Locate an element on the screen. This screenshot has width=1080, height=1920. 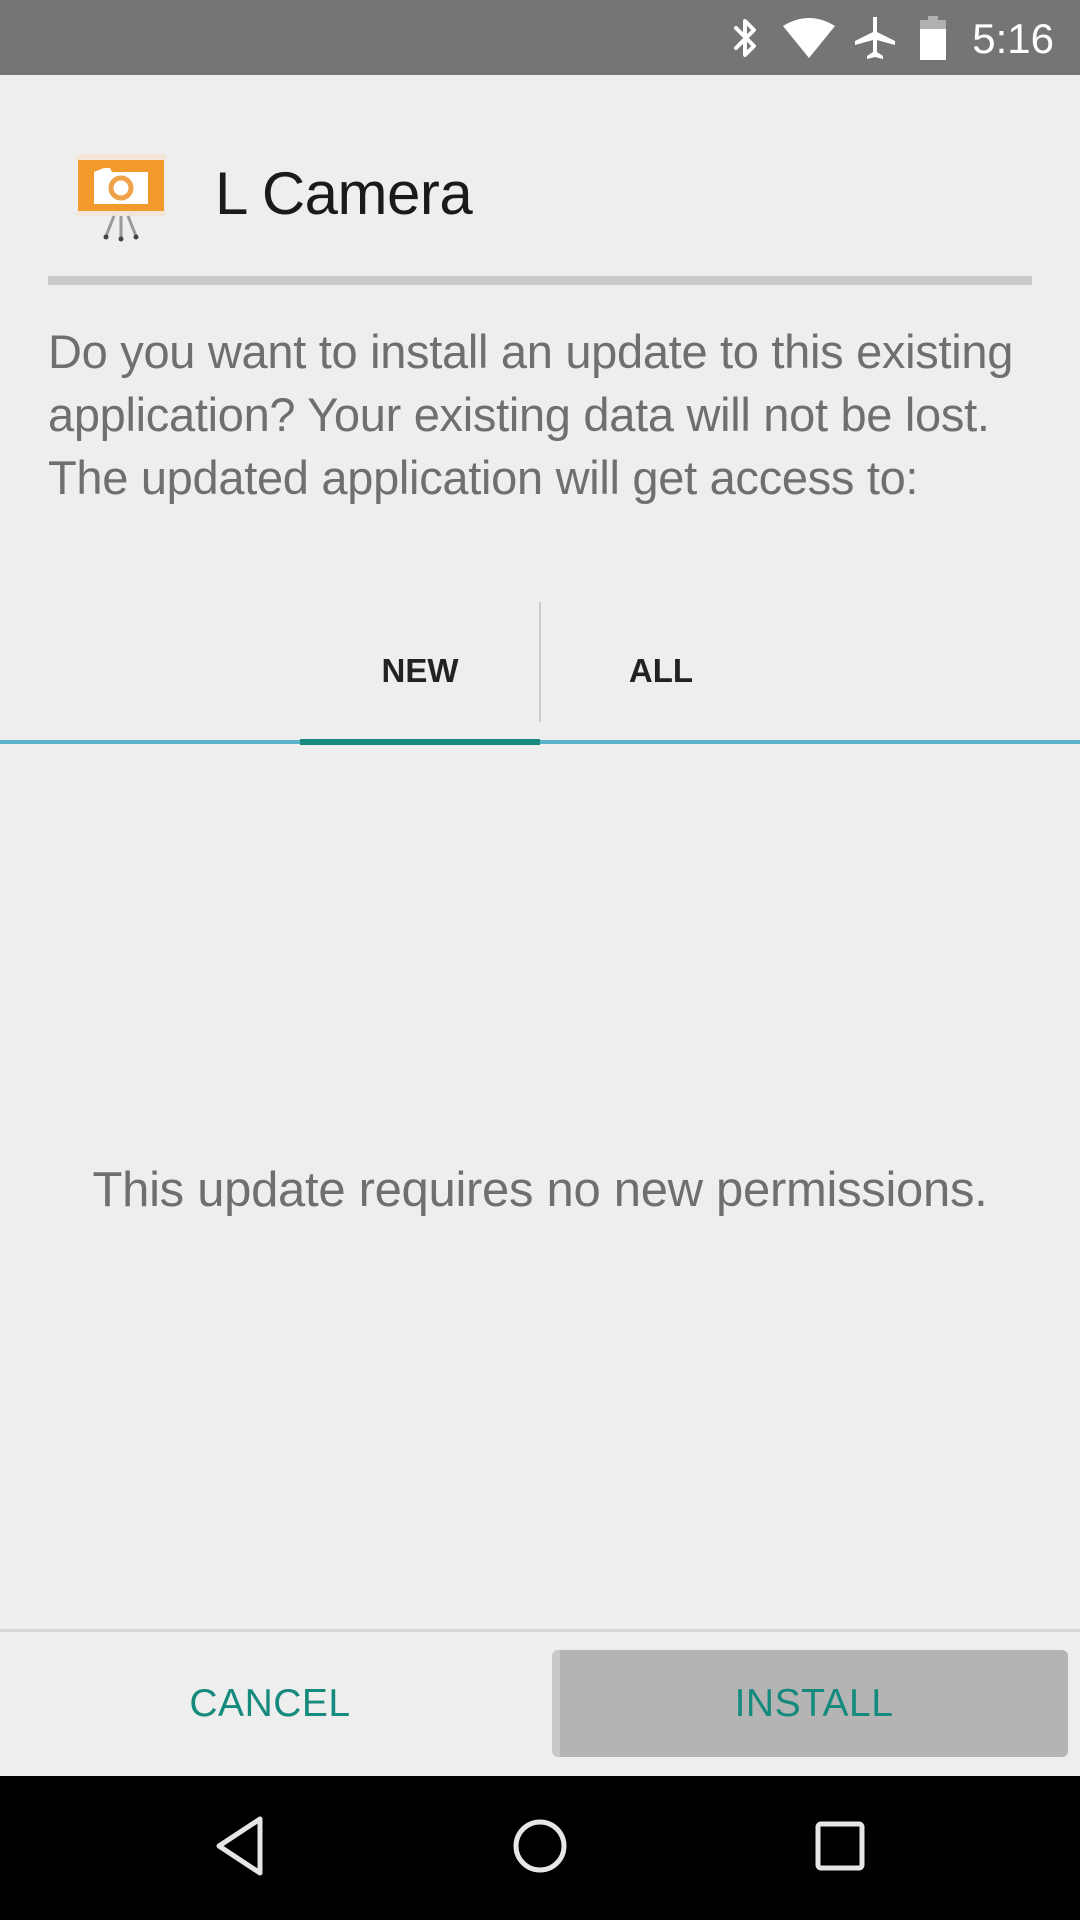
airplane-mode-icon is located at coordinates (875, 37).